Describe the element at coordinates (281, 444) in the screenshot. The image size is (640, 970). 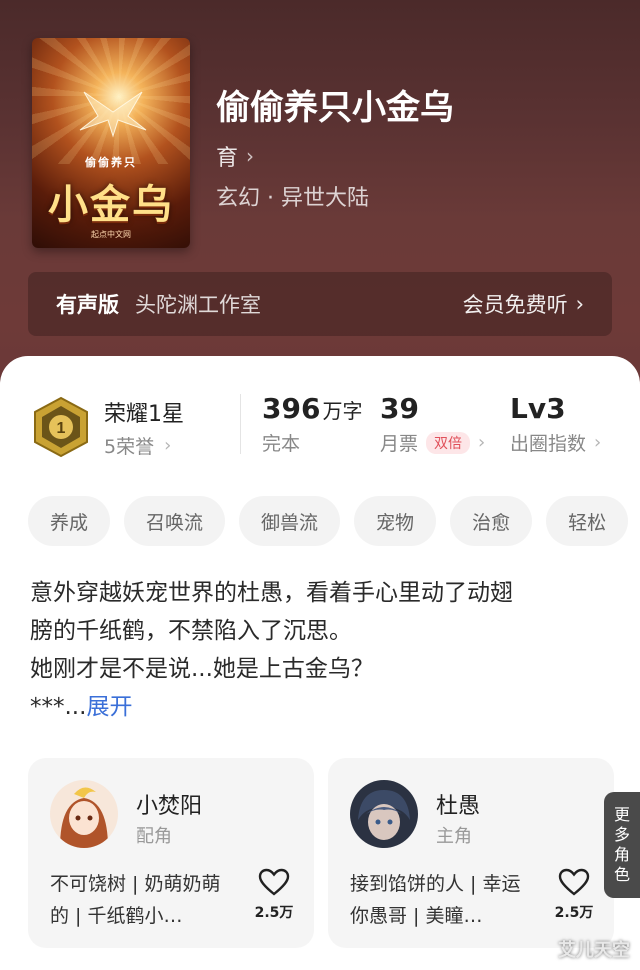
I see `completion-status: 完本` at that location.